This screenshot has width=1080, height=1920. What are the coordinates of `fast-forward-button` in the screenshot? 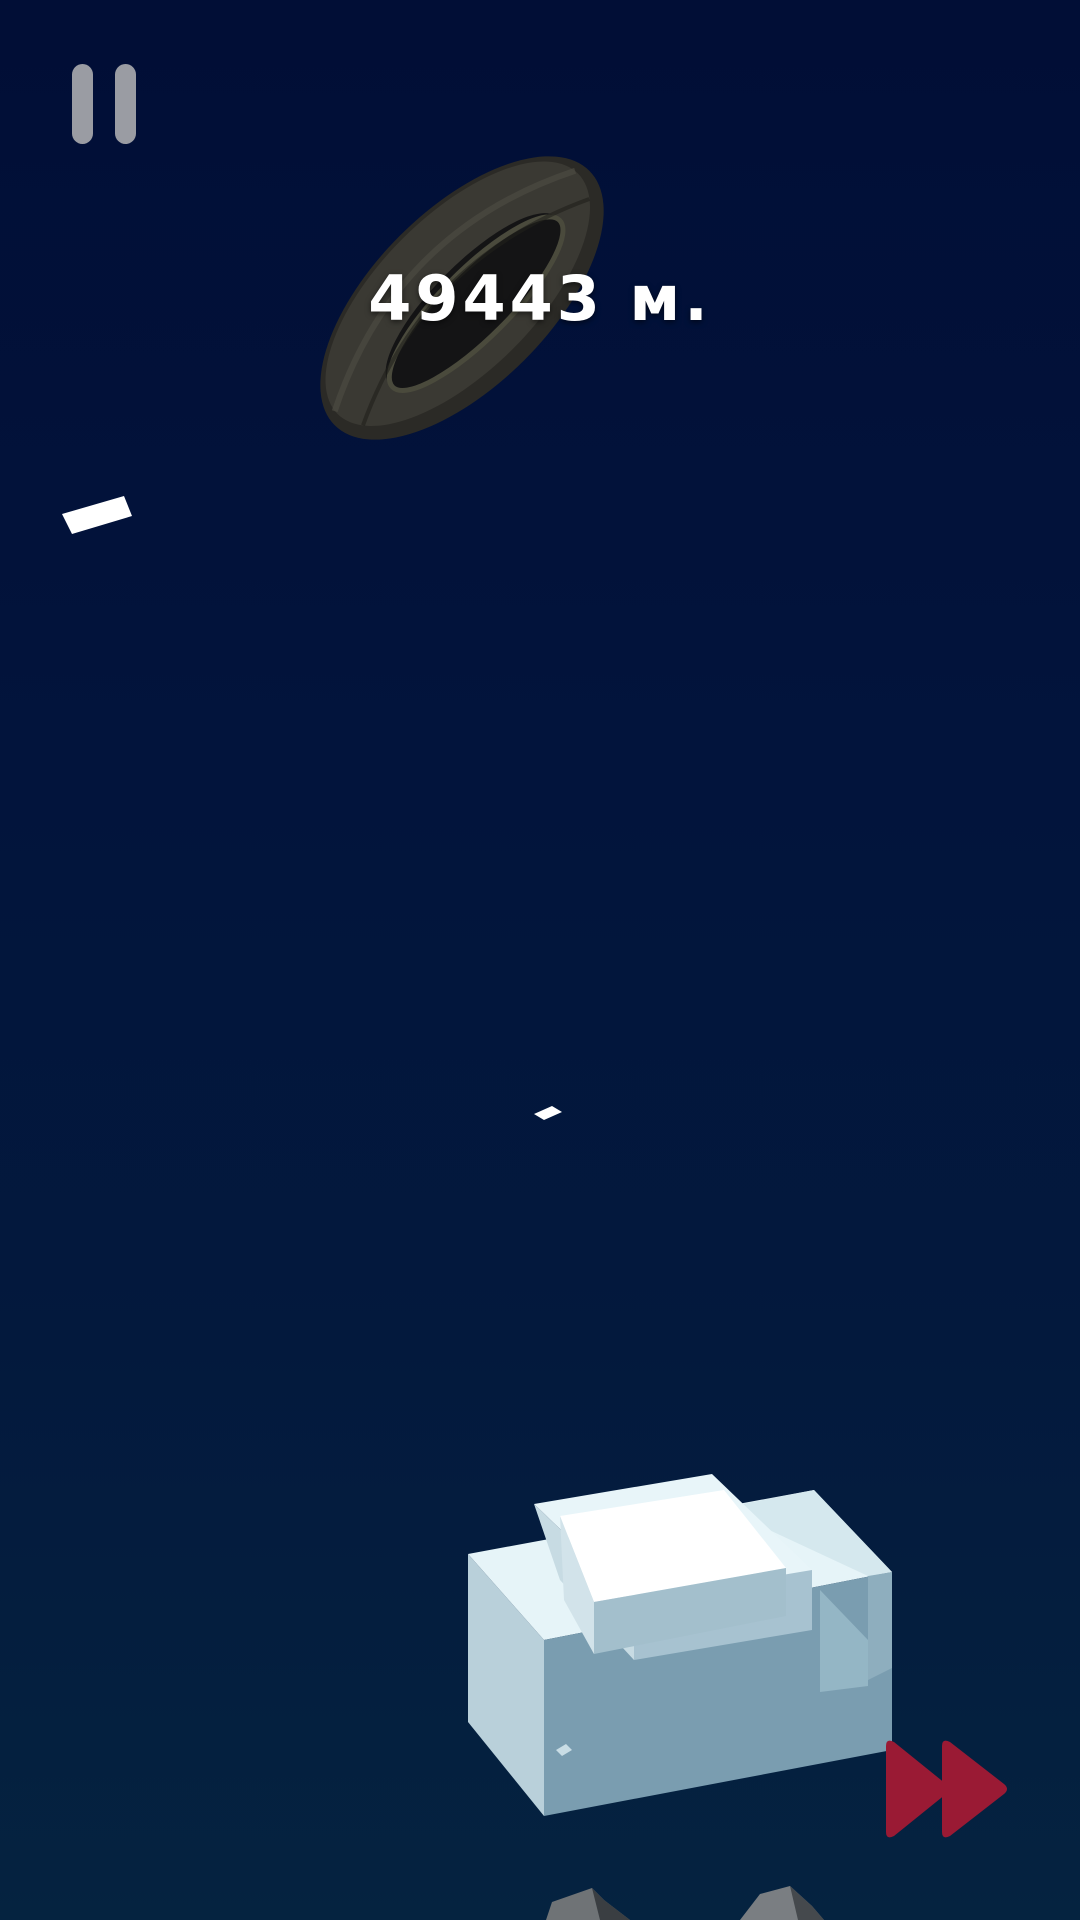 It's located at (949, 1789).